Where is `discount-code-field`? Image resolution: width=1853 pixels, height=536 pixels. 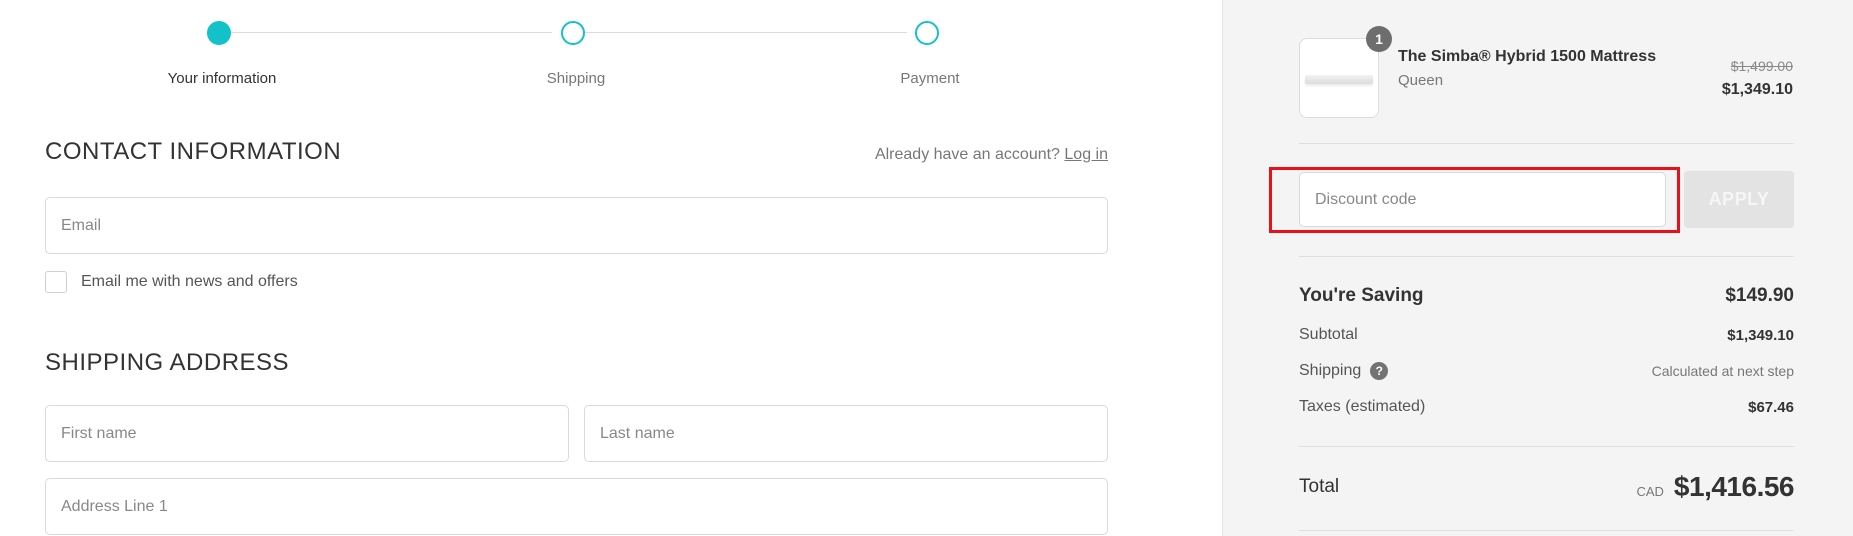
discount-code-field is located at coordinates (1482, 199).